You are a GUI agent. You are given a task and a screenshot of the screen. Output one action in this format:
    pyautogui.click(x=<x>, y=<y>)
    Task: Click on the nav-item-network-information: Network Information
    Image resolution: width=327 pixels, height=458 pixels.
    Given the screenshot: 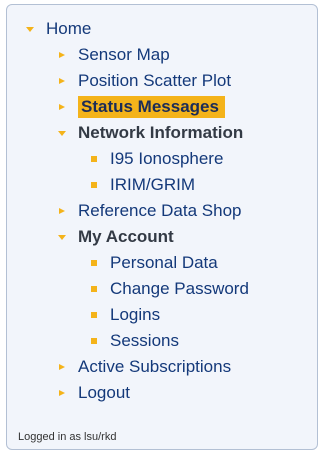 What is the action you would take?
    pyautogui.click(x=149, y=133)
    